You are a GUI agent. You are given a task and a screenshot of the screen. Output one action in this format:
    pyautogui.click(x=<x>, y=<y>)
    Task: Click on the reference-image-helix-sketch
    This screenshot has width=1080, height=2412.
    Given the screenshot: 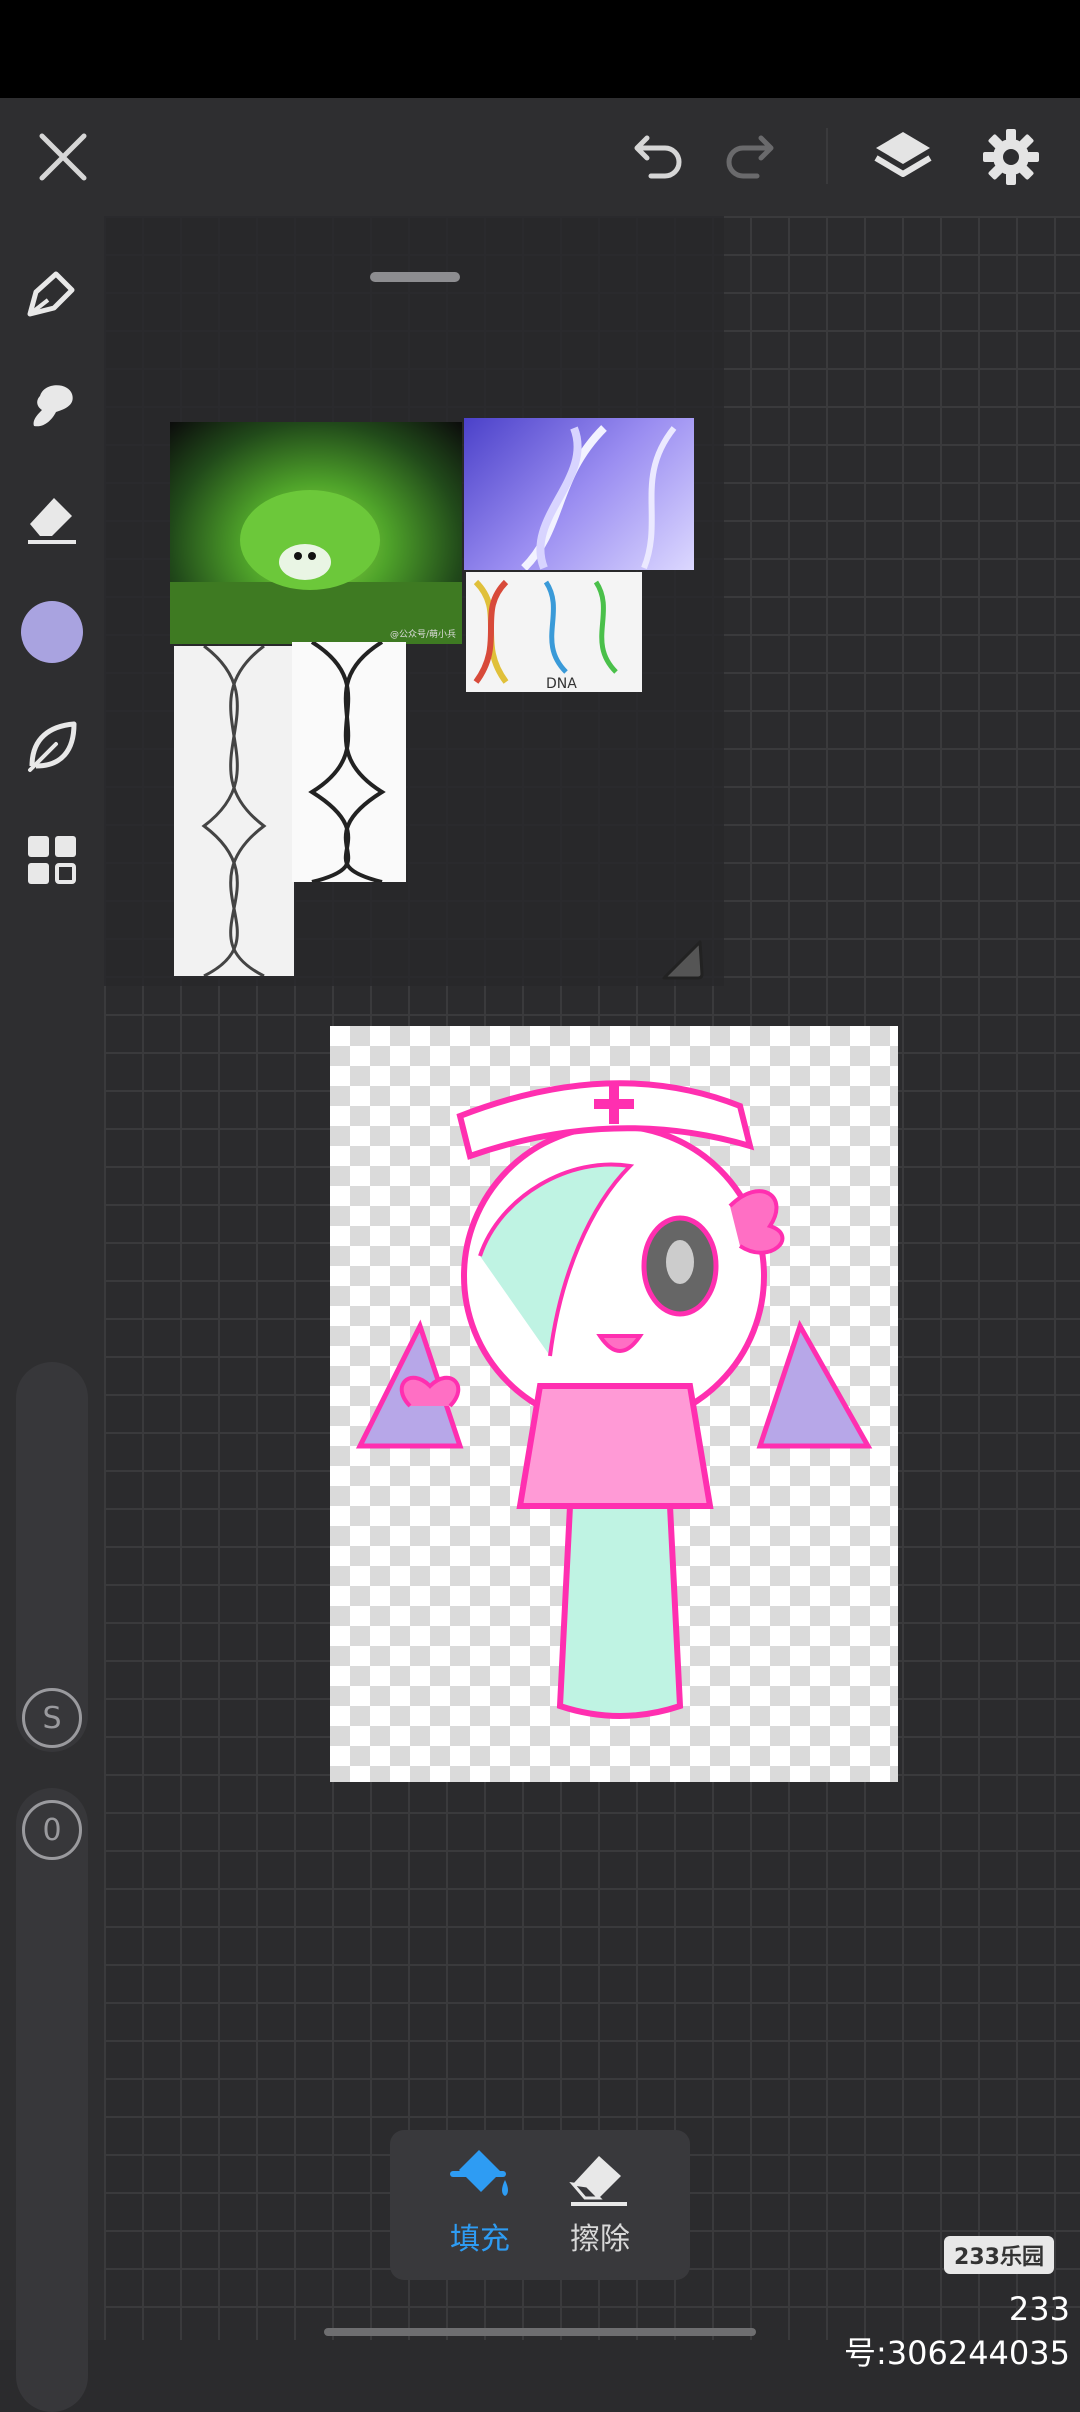 What is the action you would take?
    pyautogui.click(x=234, y=811)
    